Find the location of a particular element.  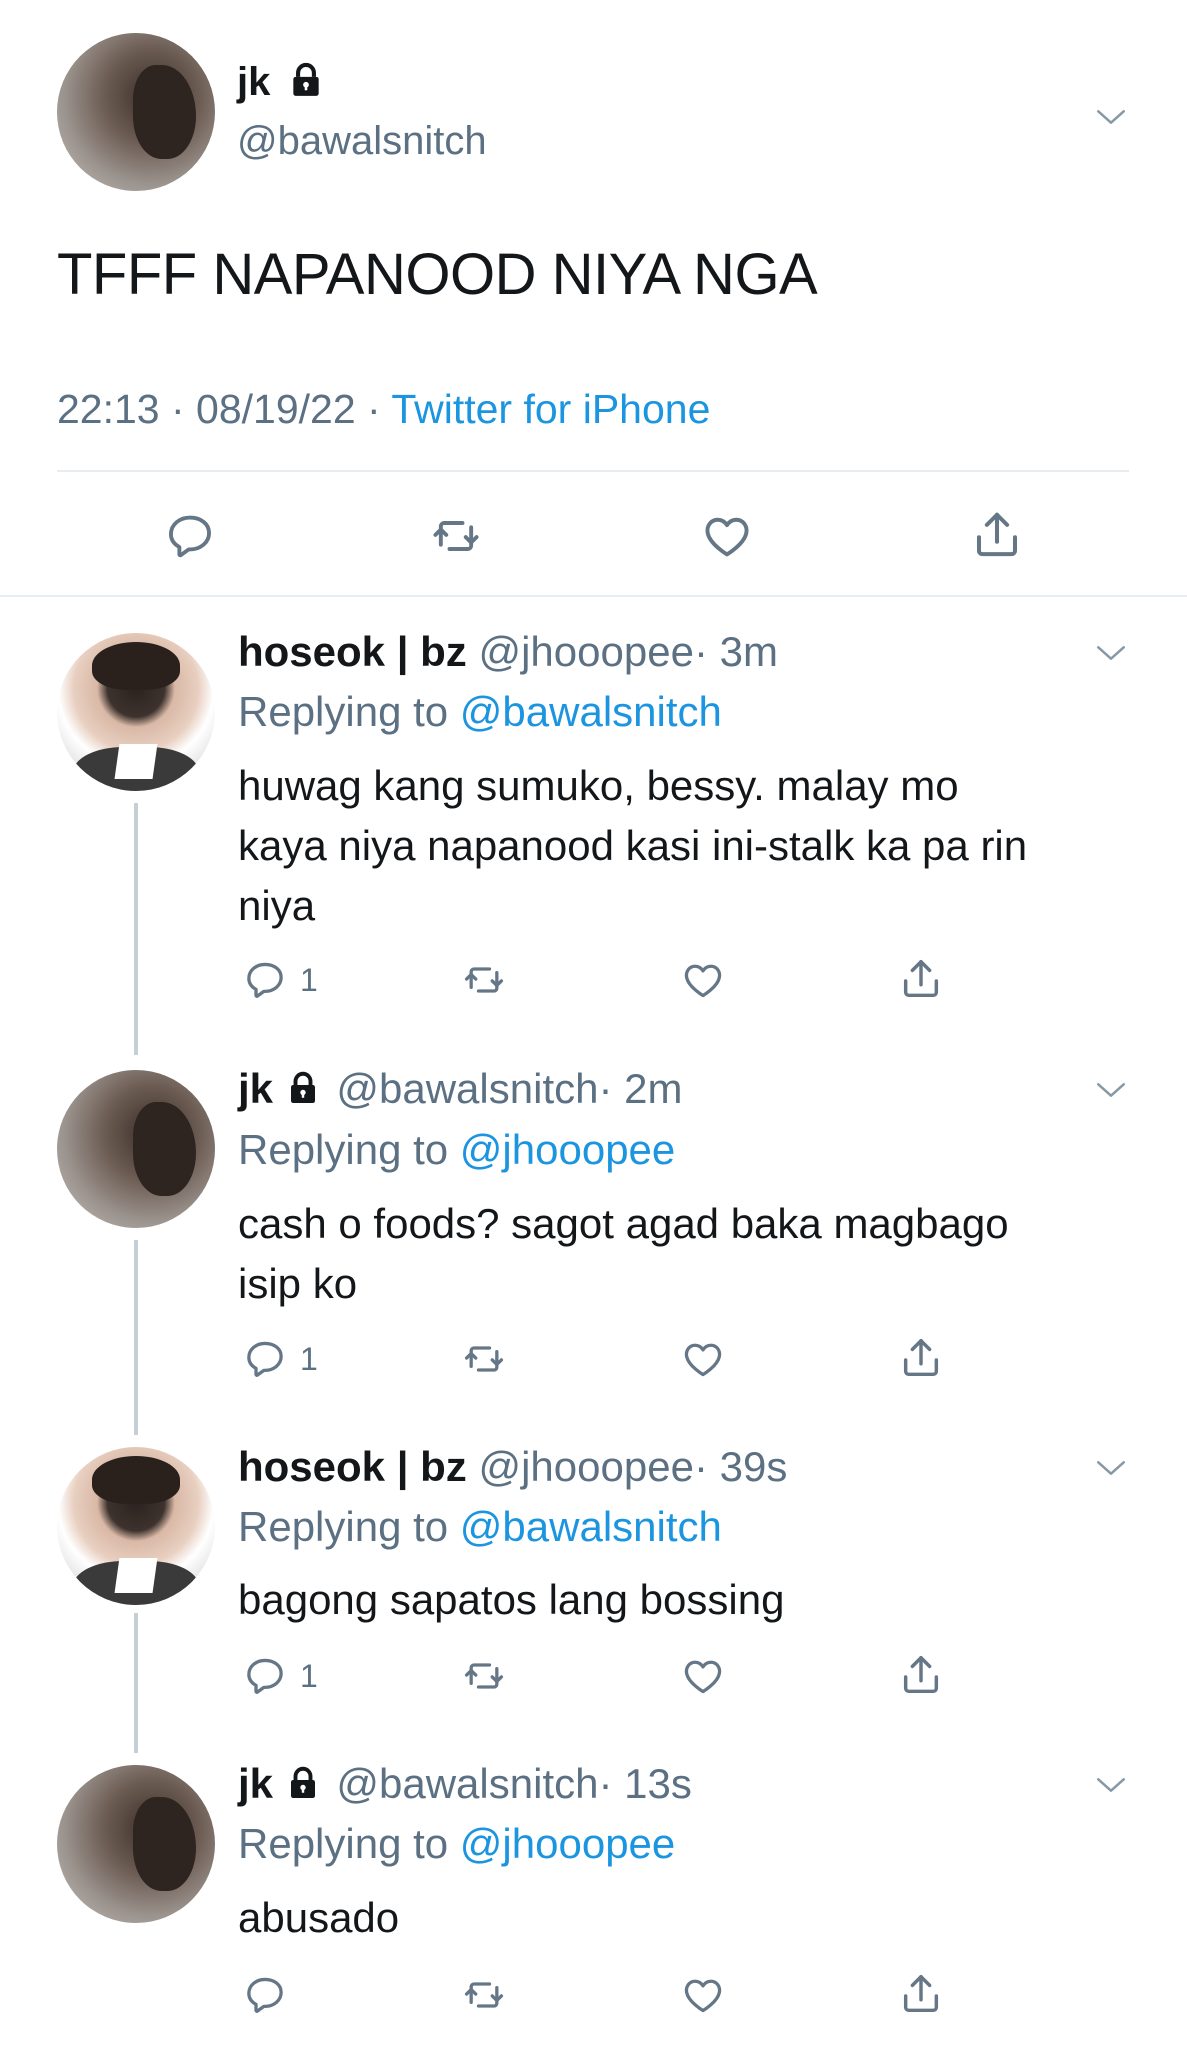

author-name-row: jk is located at coordinates (281, 82).